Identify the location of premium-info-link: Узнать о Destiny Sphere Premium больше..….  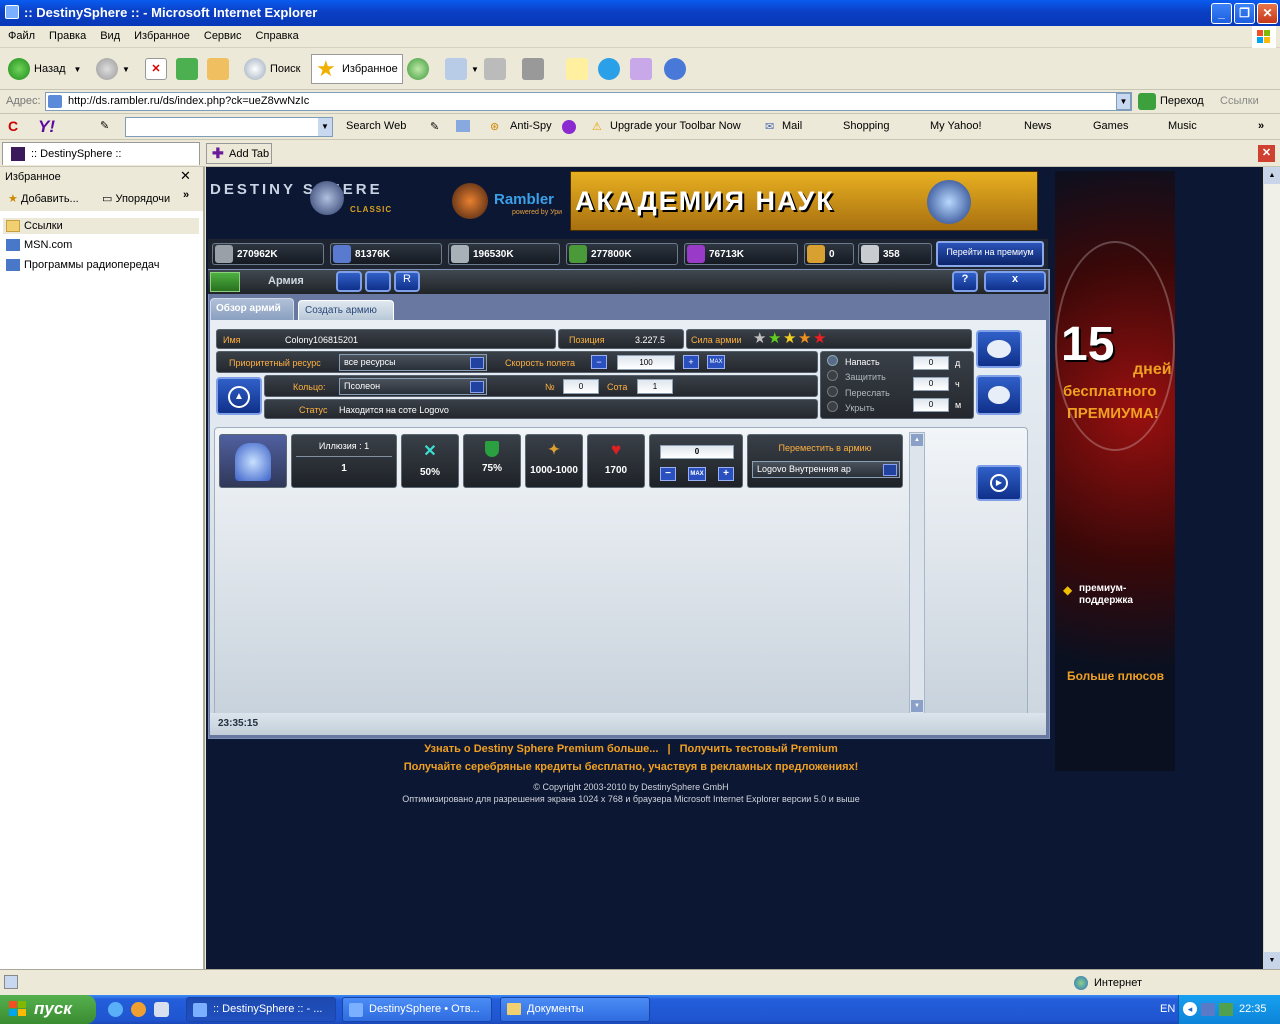
(541, 749).